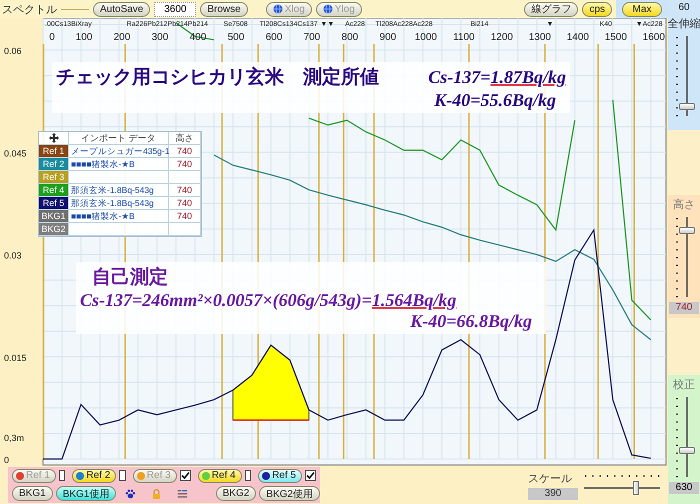 Image resolution: width=700 pixels, height=504 pixels. I want to click on slider-value: 740, so click(684, 308).